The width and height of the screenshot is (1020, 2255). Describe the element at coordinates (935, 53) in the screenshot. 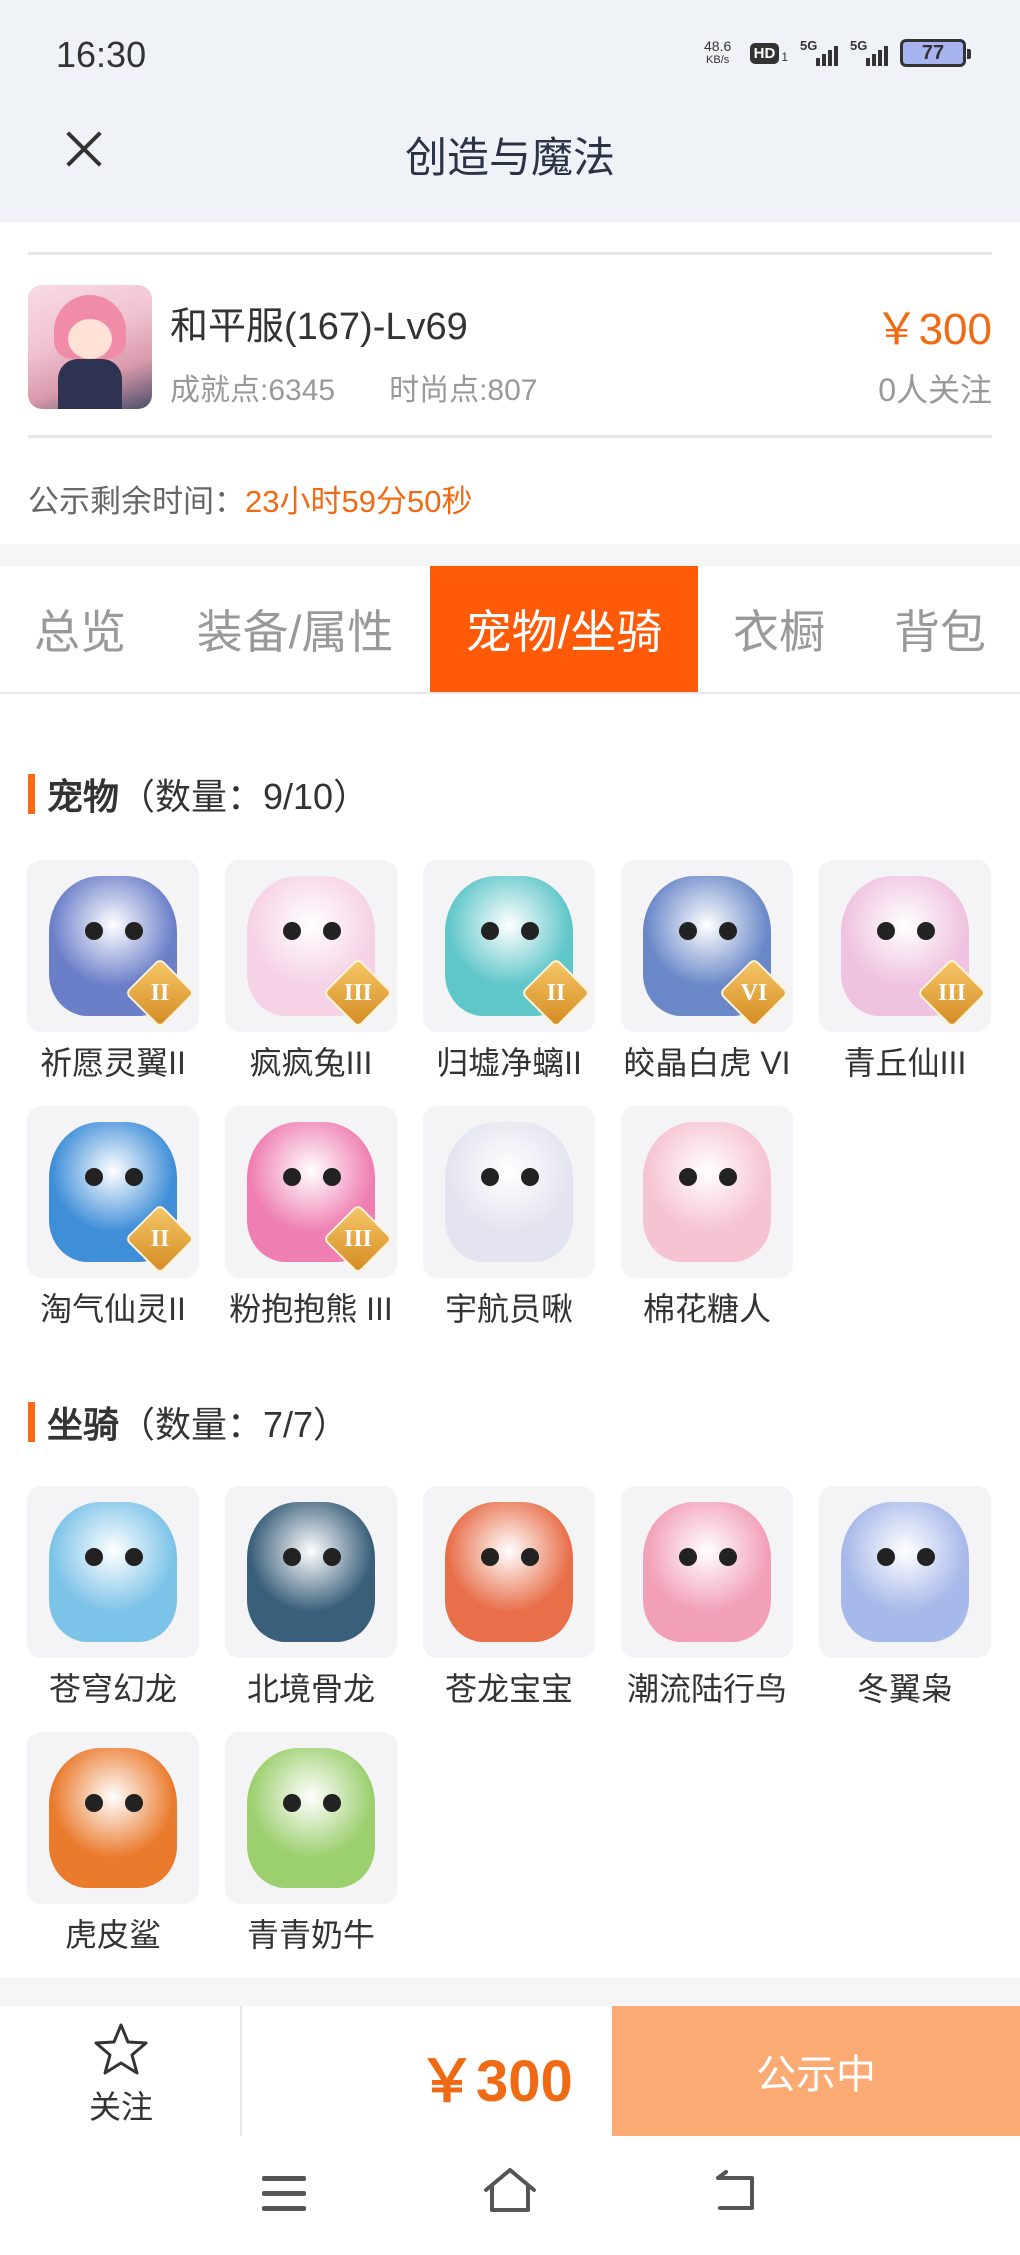

I see `battery-icon: 77` at that location.